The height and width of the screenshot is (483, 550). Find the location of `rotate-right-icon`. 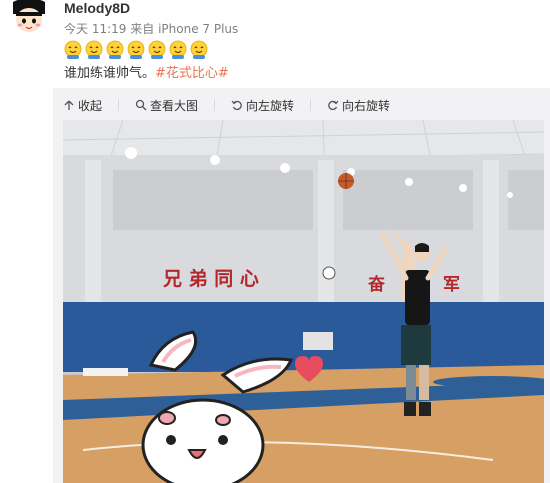

rotate-right-icon is located at coordinates (333, 105).